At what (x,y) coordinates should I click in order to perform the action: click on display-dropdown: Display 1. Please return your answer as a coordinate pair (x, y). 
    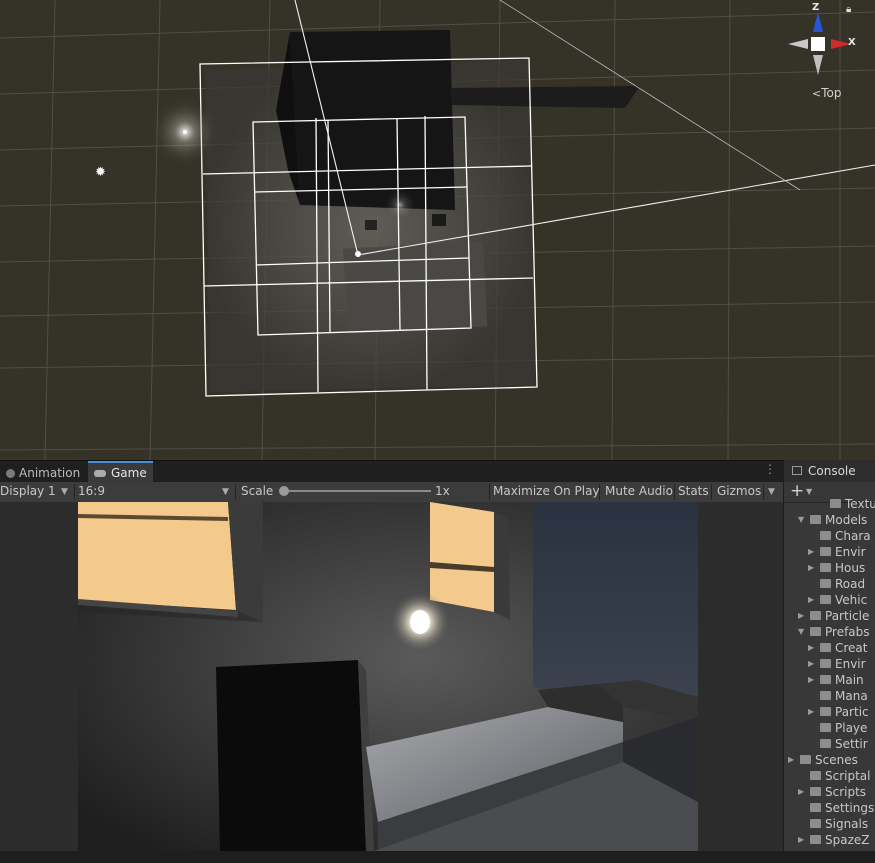
    Looking at the image, I should click on (28, 492).